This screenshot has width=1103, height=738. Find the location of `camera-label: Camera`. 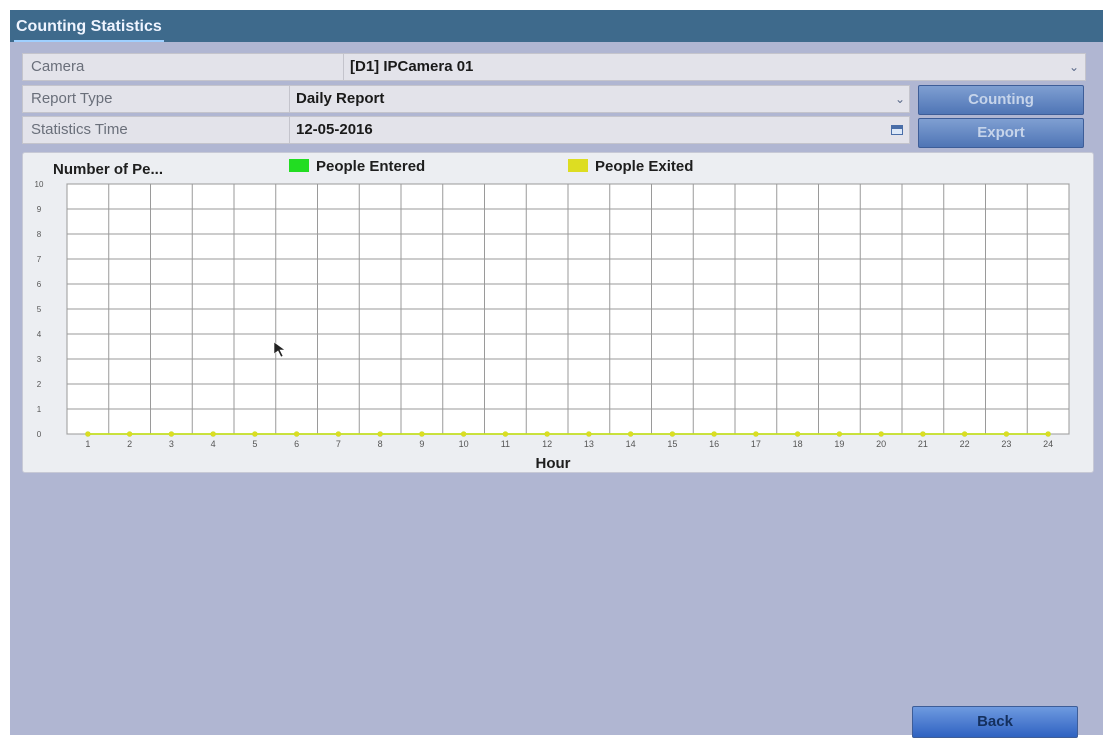

camera-label: Camera is located at coordinates (58, 66).